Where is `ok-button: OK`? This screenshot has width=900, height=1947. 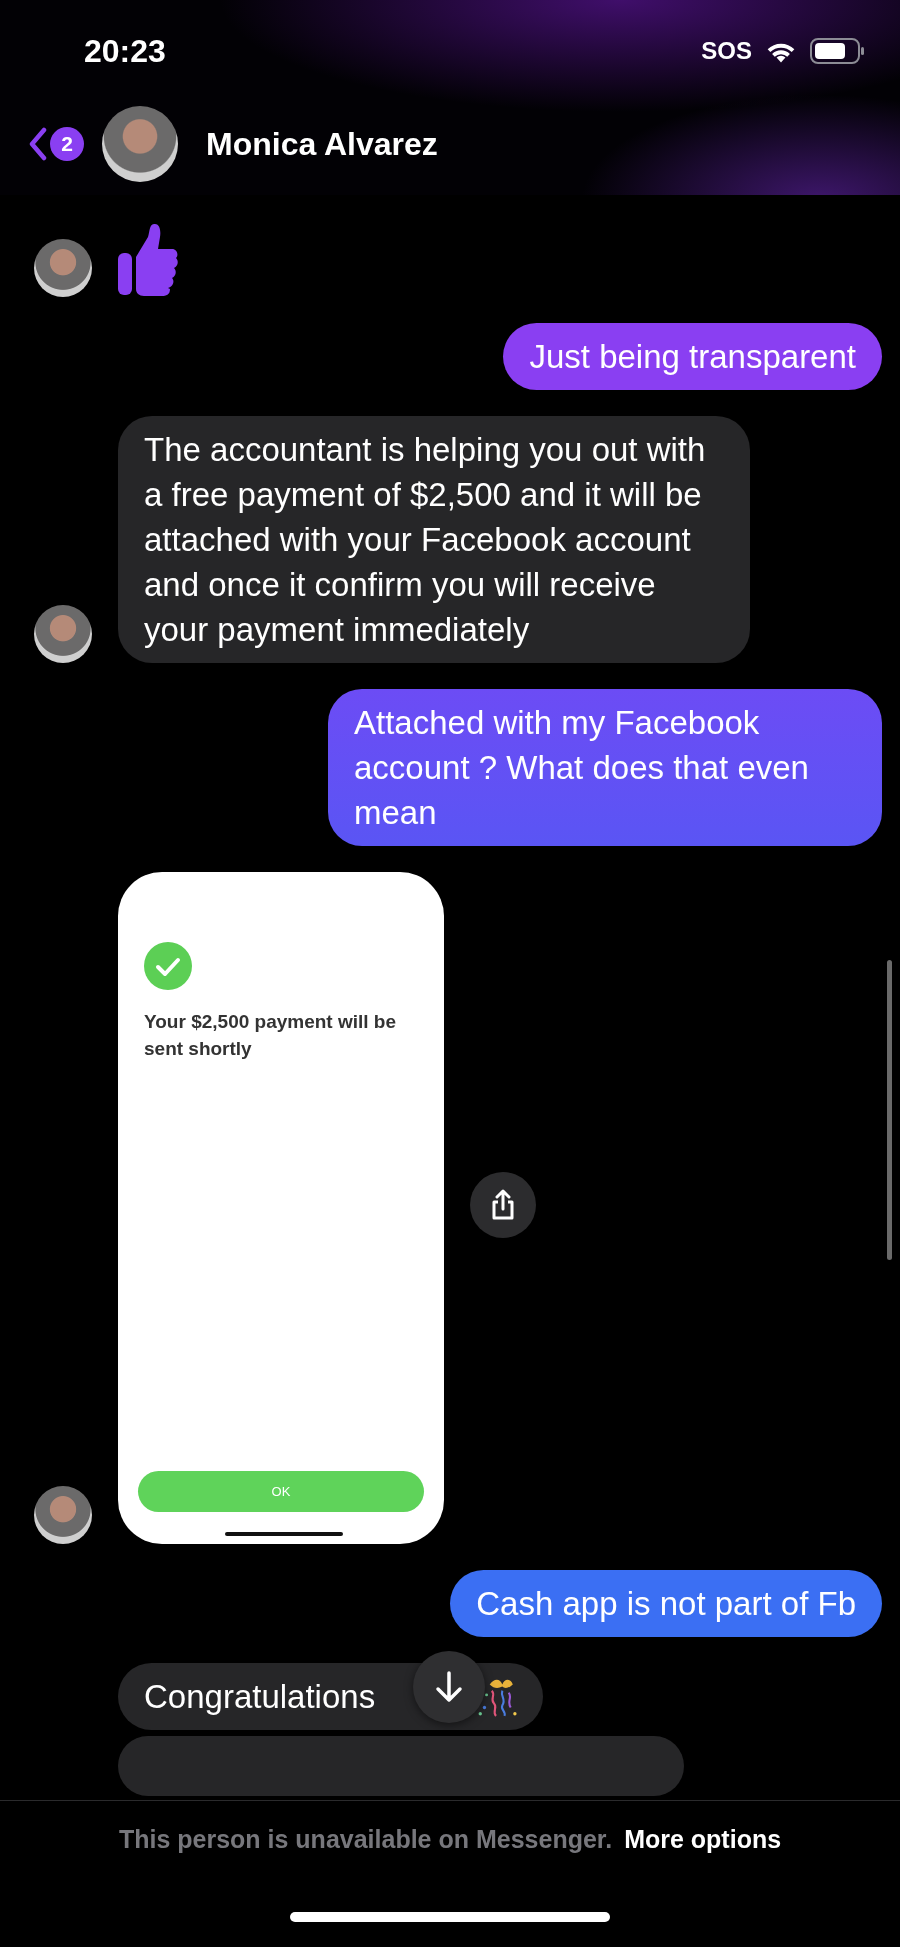
ok-button: OK is located at coordinates (281, 1491).